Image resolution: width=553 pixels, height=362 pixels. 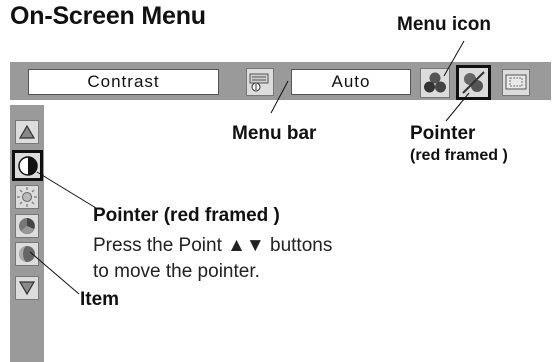 What do you see at coordinates (444, 24) in the screenshot?
I see `menu-icon-label: Menu icon` at bounding box center [444, 24].